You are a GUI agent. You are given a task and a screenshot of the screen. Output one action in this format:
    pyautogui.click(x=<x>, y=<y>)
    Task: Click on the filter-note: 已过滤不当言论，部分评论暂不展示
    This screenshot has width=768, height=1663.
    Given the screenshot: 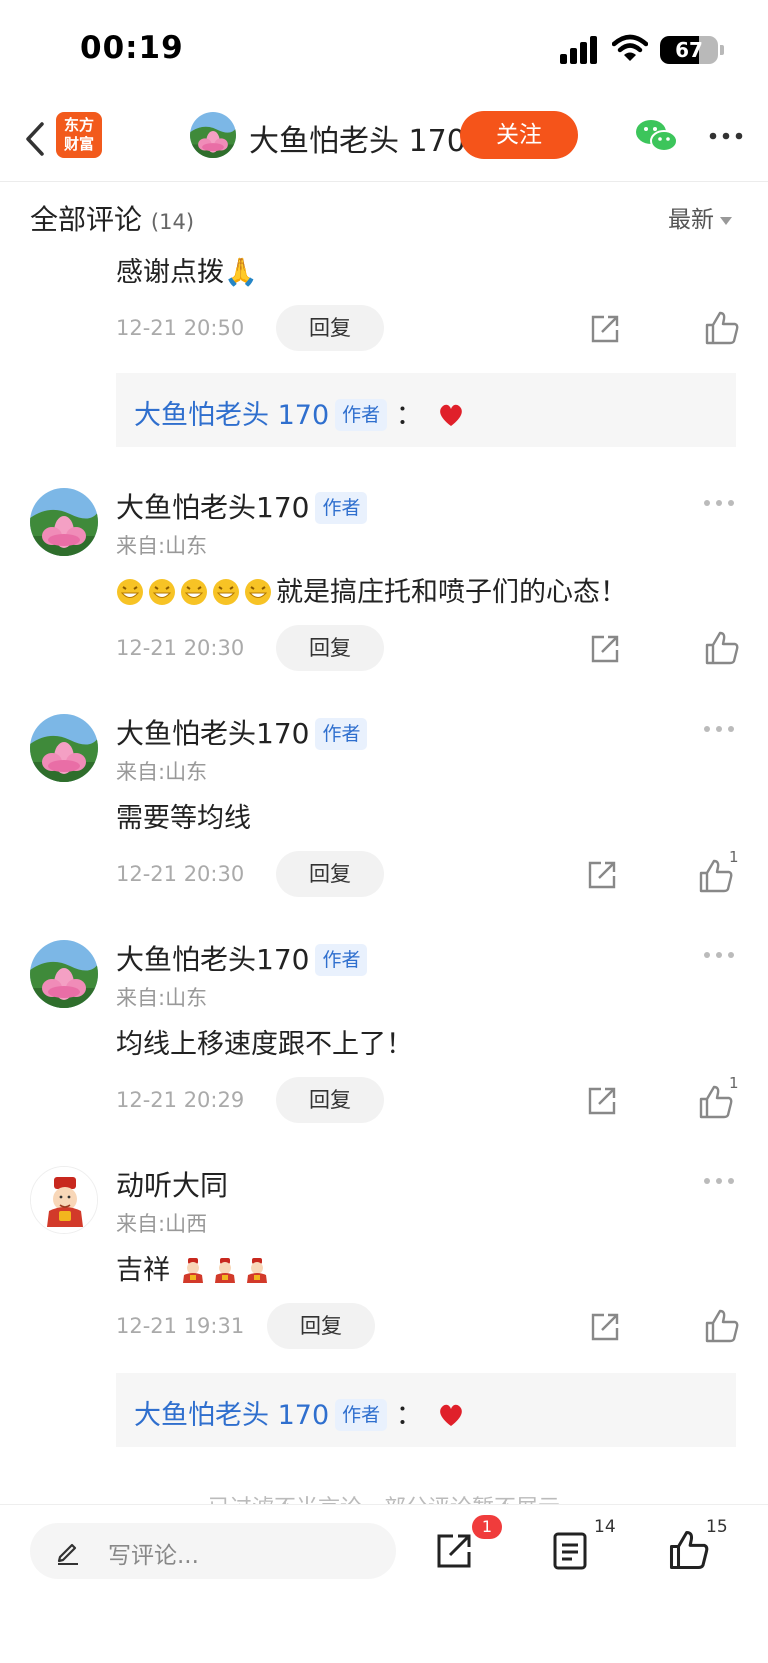 What is the action you would take?
    pyautogui.click(x=384, y=1497)
    